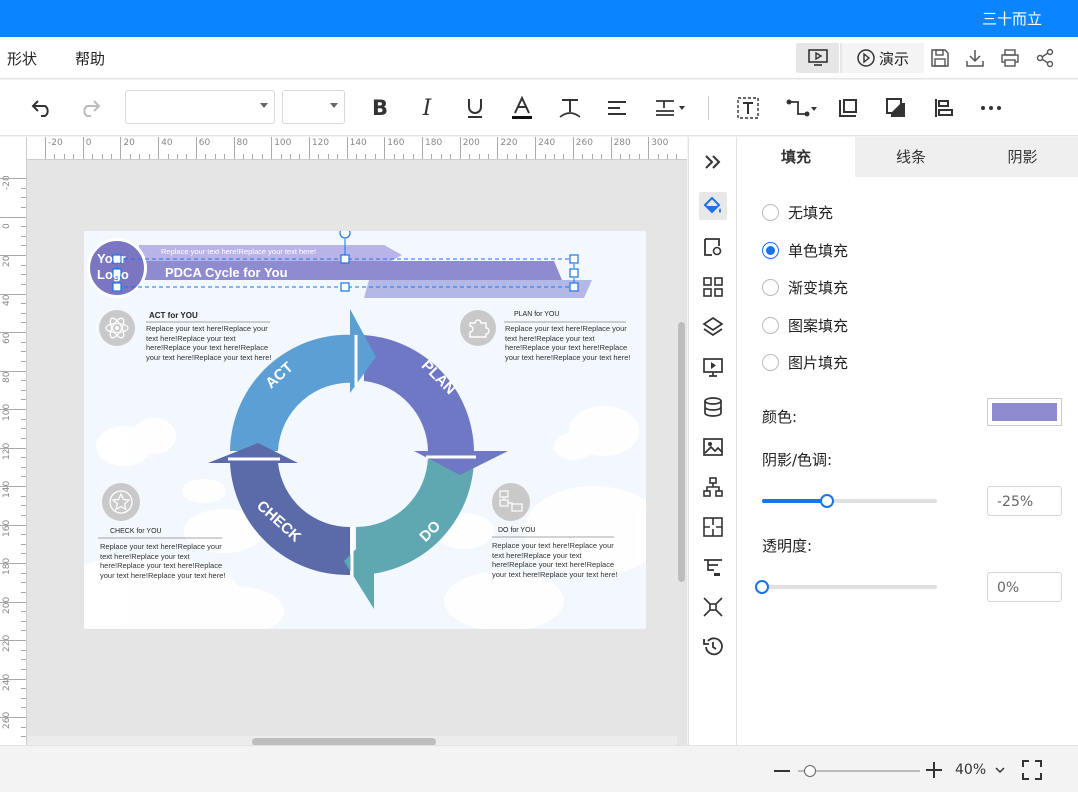 The width and height of the screenshot is (1078, 792). What do you see at coordinates (911, 157) in the screenshot?
I see `tab-line: 线条` at bounding box center [911, 157].